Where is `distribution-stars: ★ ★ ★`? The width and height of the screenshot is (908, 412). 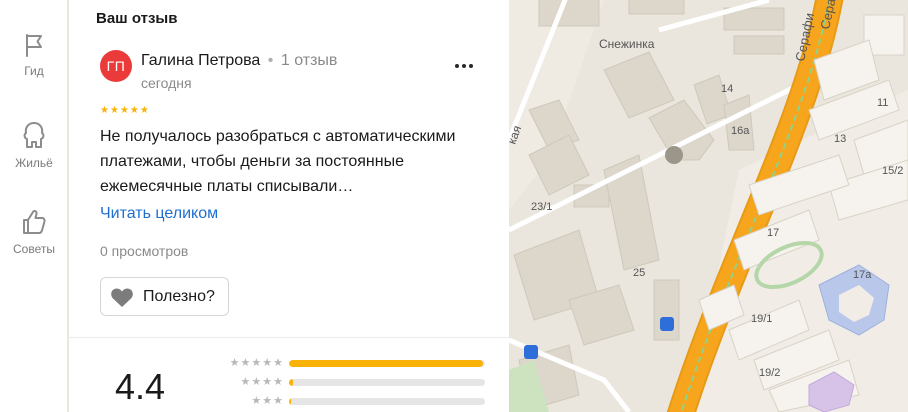
distribution-stars: ★ ★ ★ is located at coordinates (245, 401).